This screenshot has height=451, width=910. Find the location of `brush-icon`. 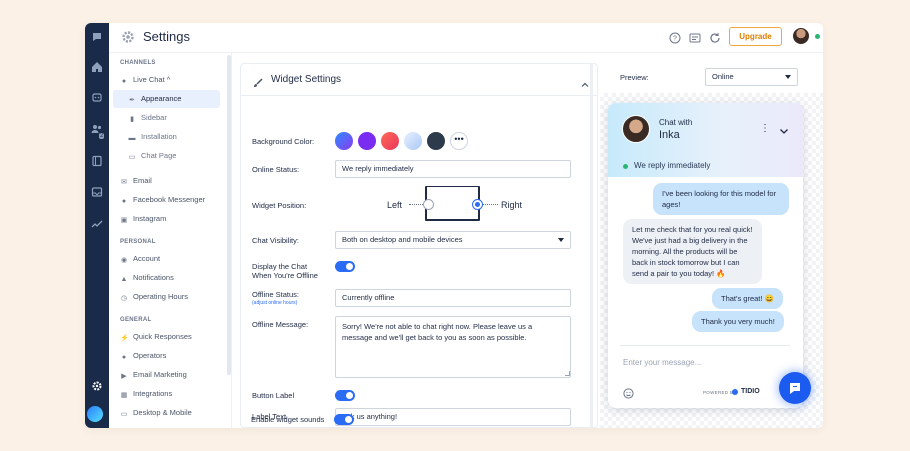

brush-icon is located at coordinates (258, 81).